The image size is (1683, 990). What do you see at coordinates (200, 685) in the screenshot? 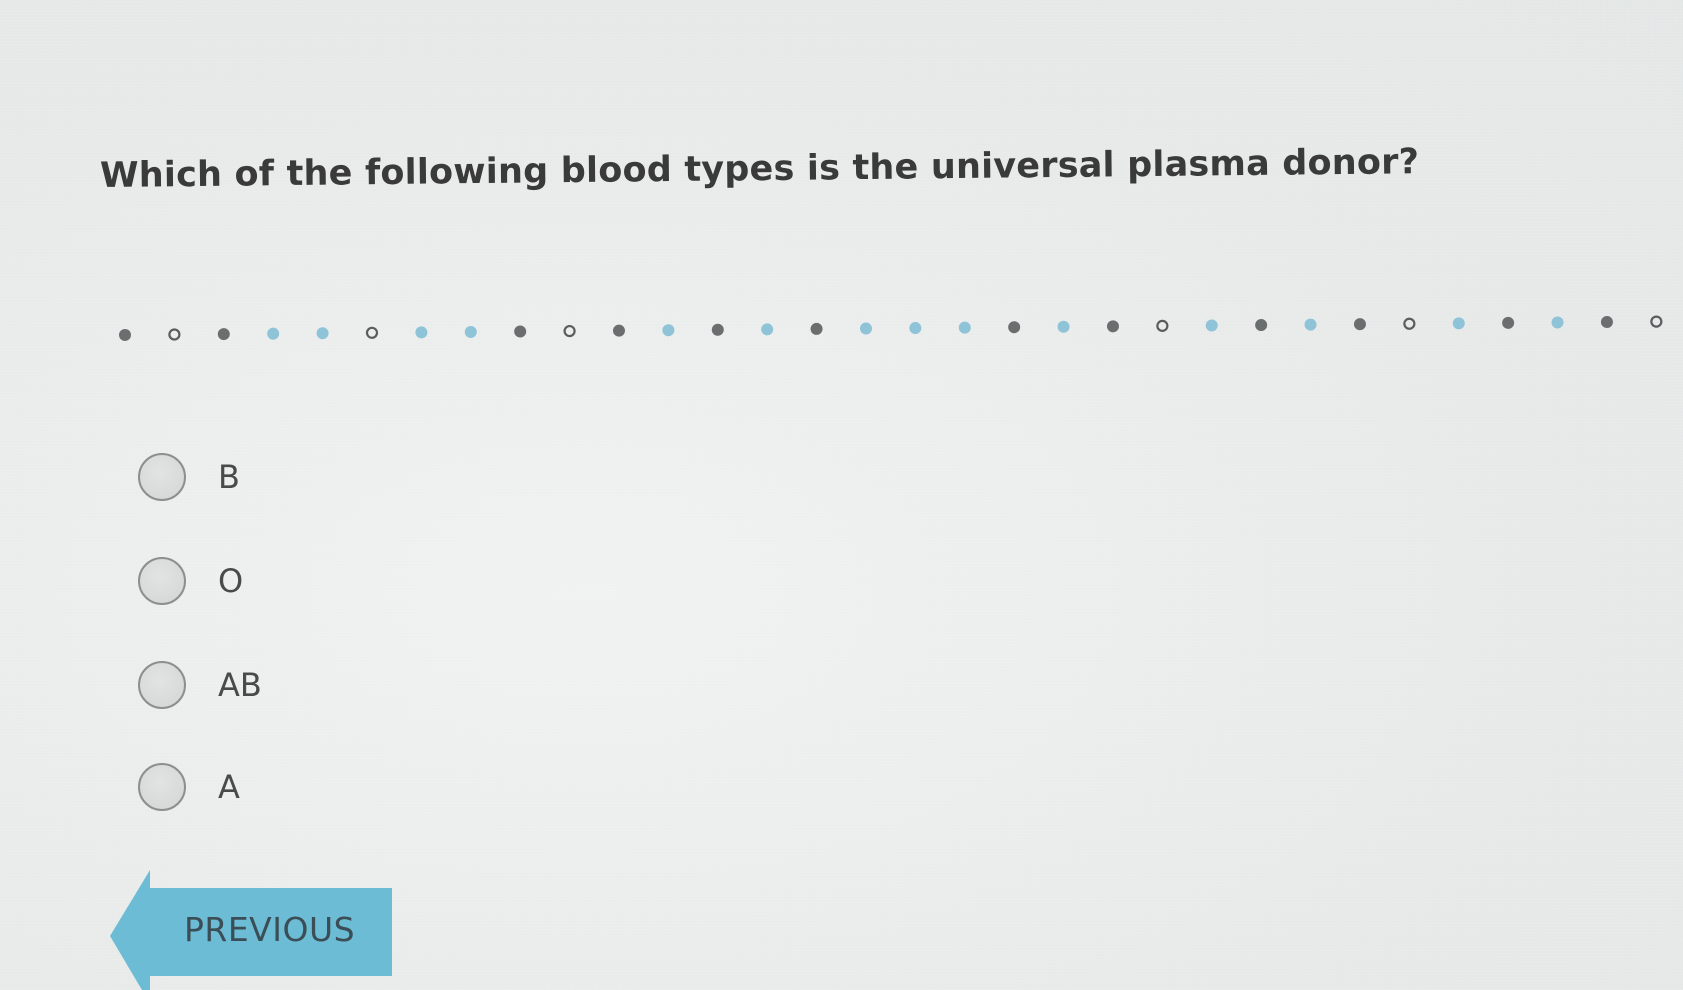
I see `option-ab: AB` at bounding box center [200, 685].